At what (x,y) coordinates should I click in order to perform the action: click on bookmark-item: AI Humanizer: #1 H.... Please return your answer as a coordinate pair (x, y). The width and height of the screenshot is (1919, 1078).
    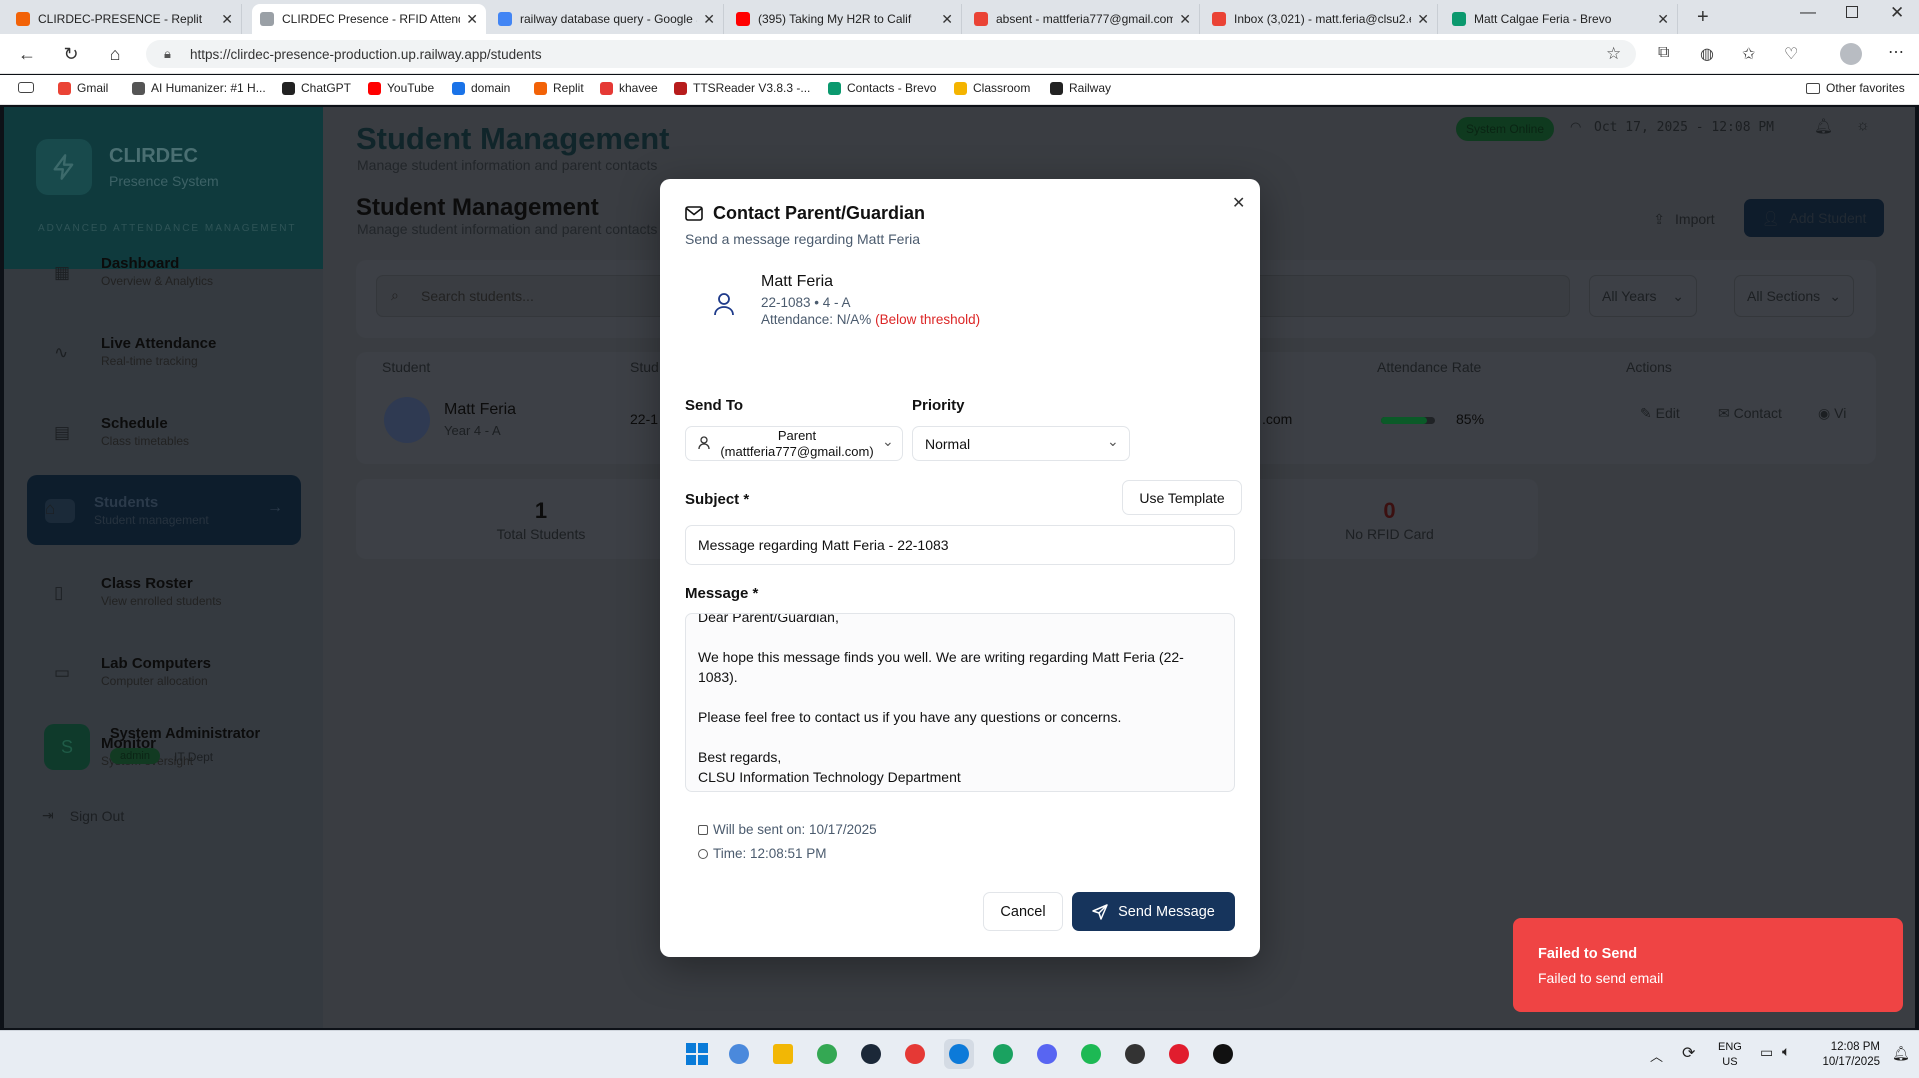
    Looking at the image, I should click on (199, 88).